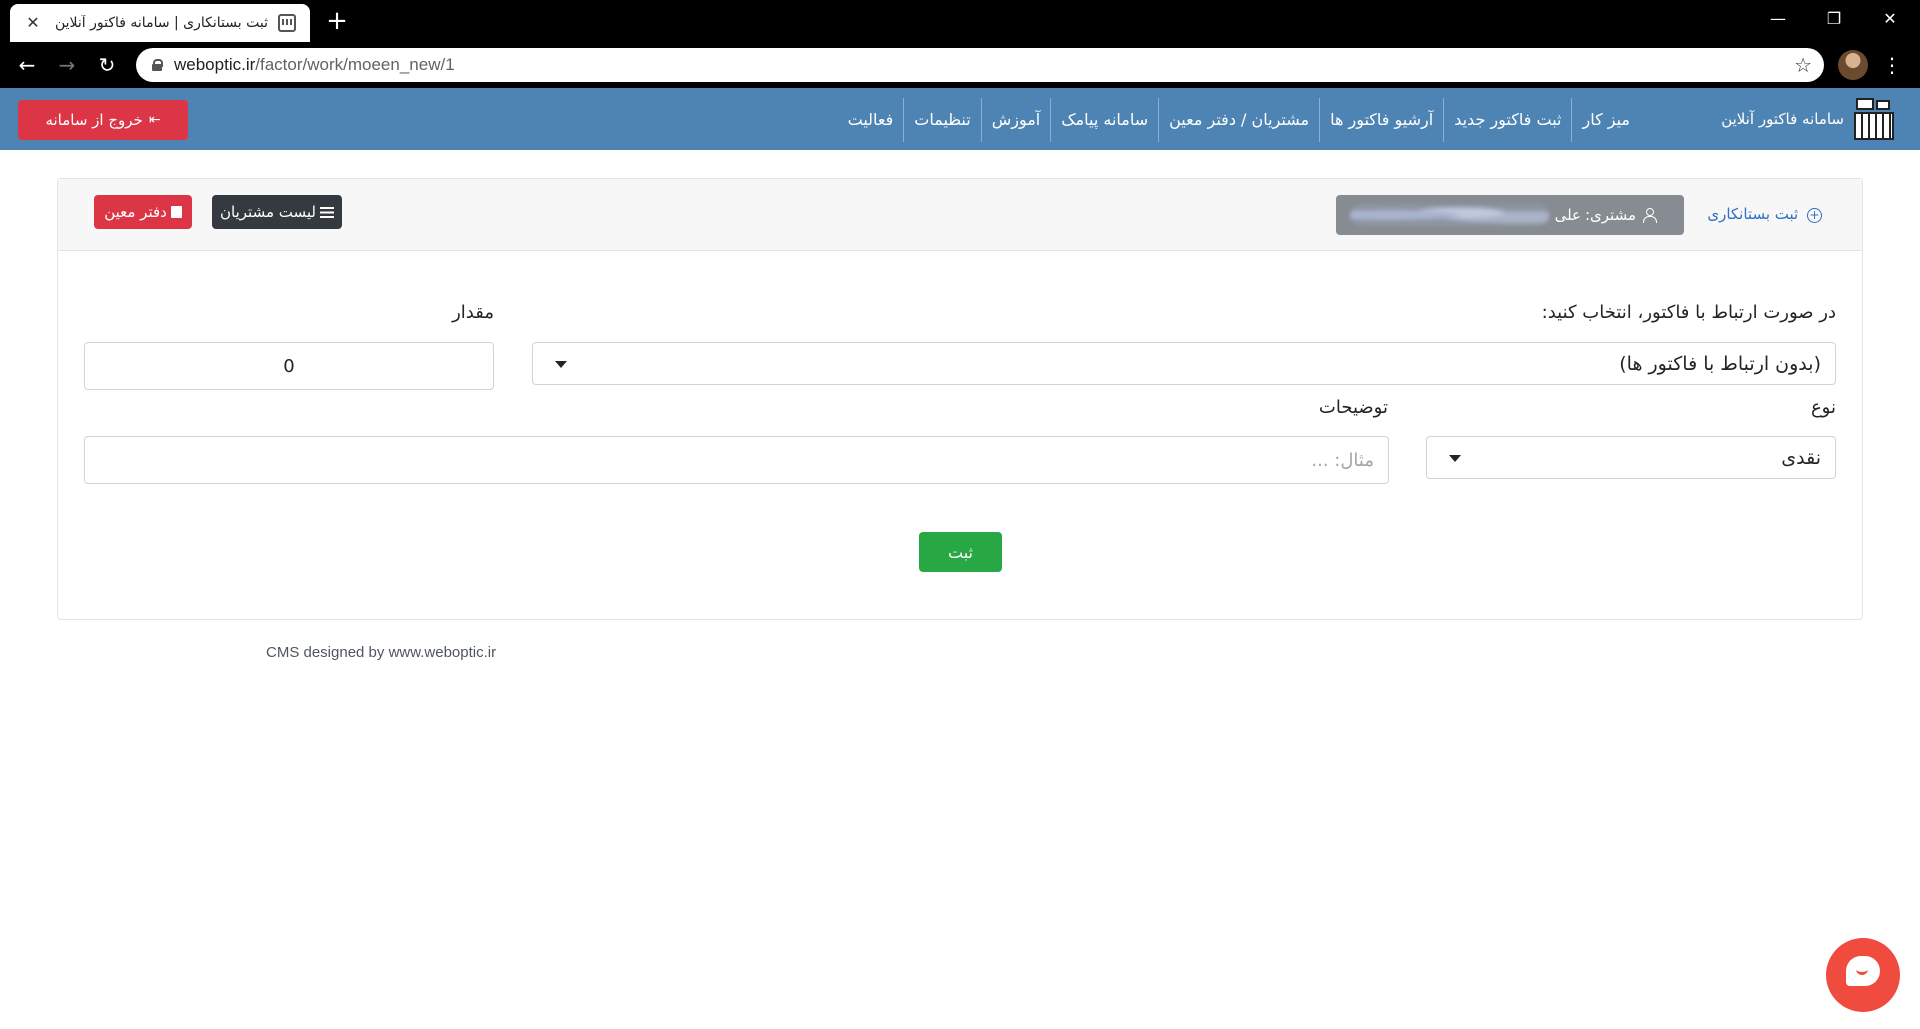  I want to click on type-label: نوع, so click(1823, 407).